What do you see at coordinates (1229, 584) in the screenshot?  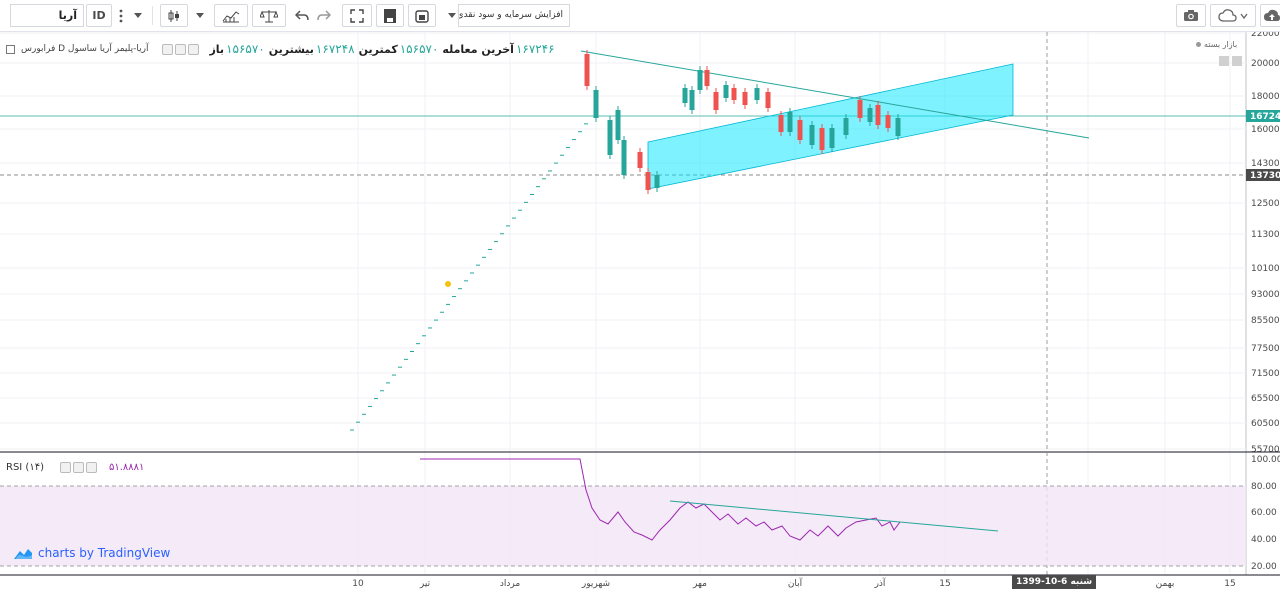 I see `time-axis-label: 15` at bounding box center [1229, 584].